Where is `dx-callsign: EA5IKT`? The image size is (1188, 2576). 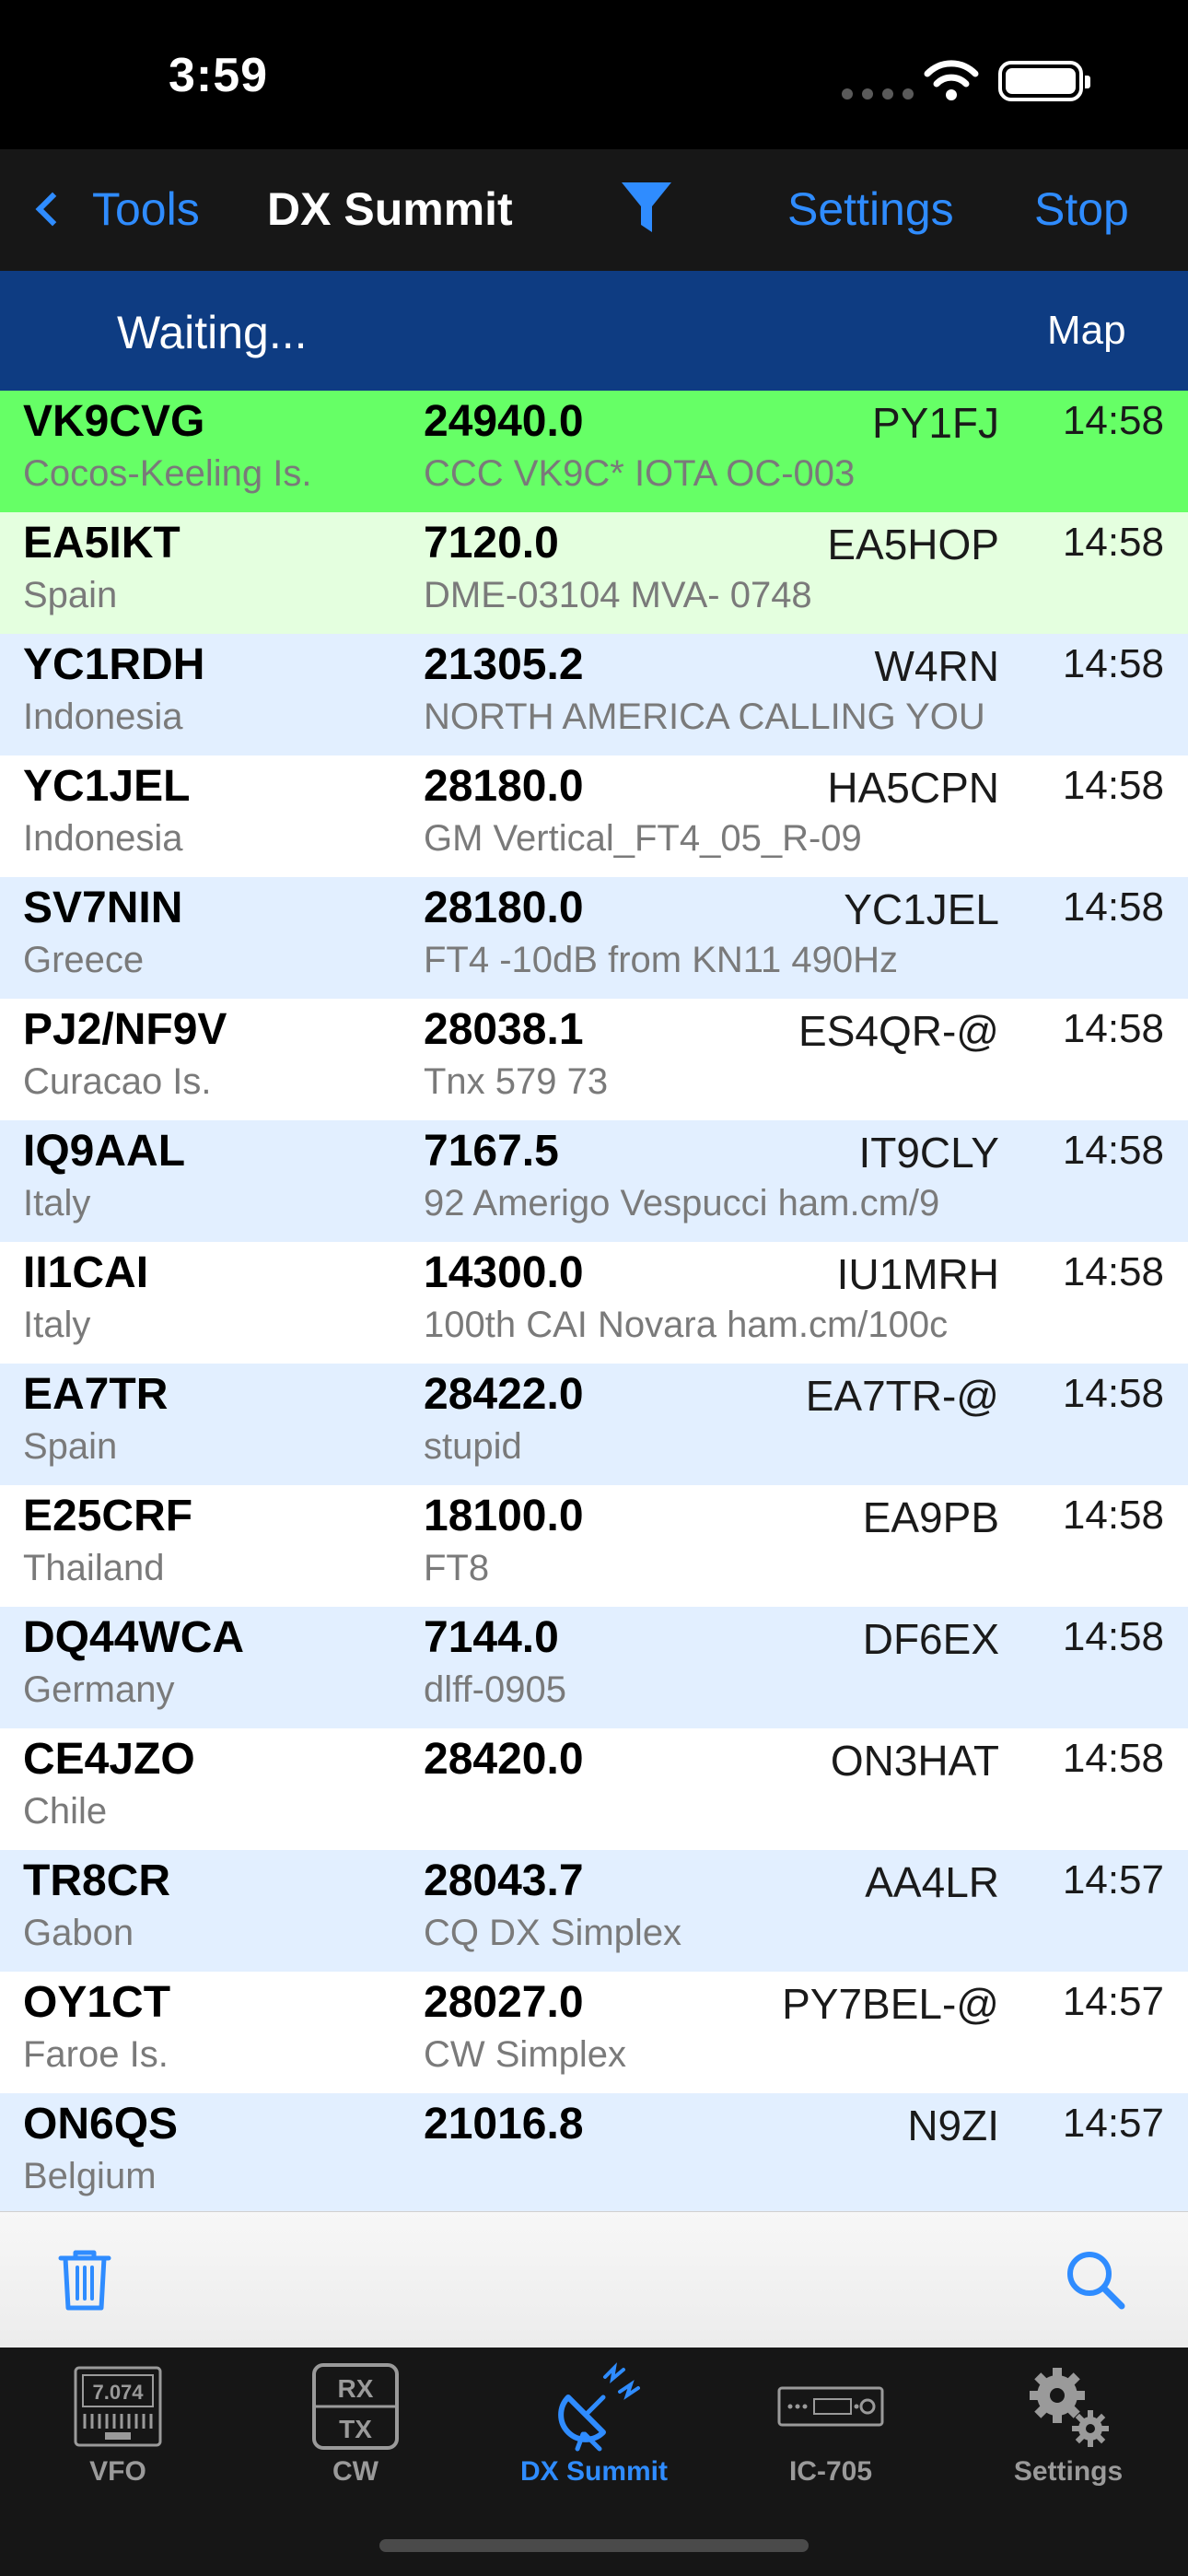 dx-callsign: EA5IKT is located at coordinates (102, 543).